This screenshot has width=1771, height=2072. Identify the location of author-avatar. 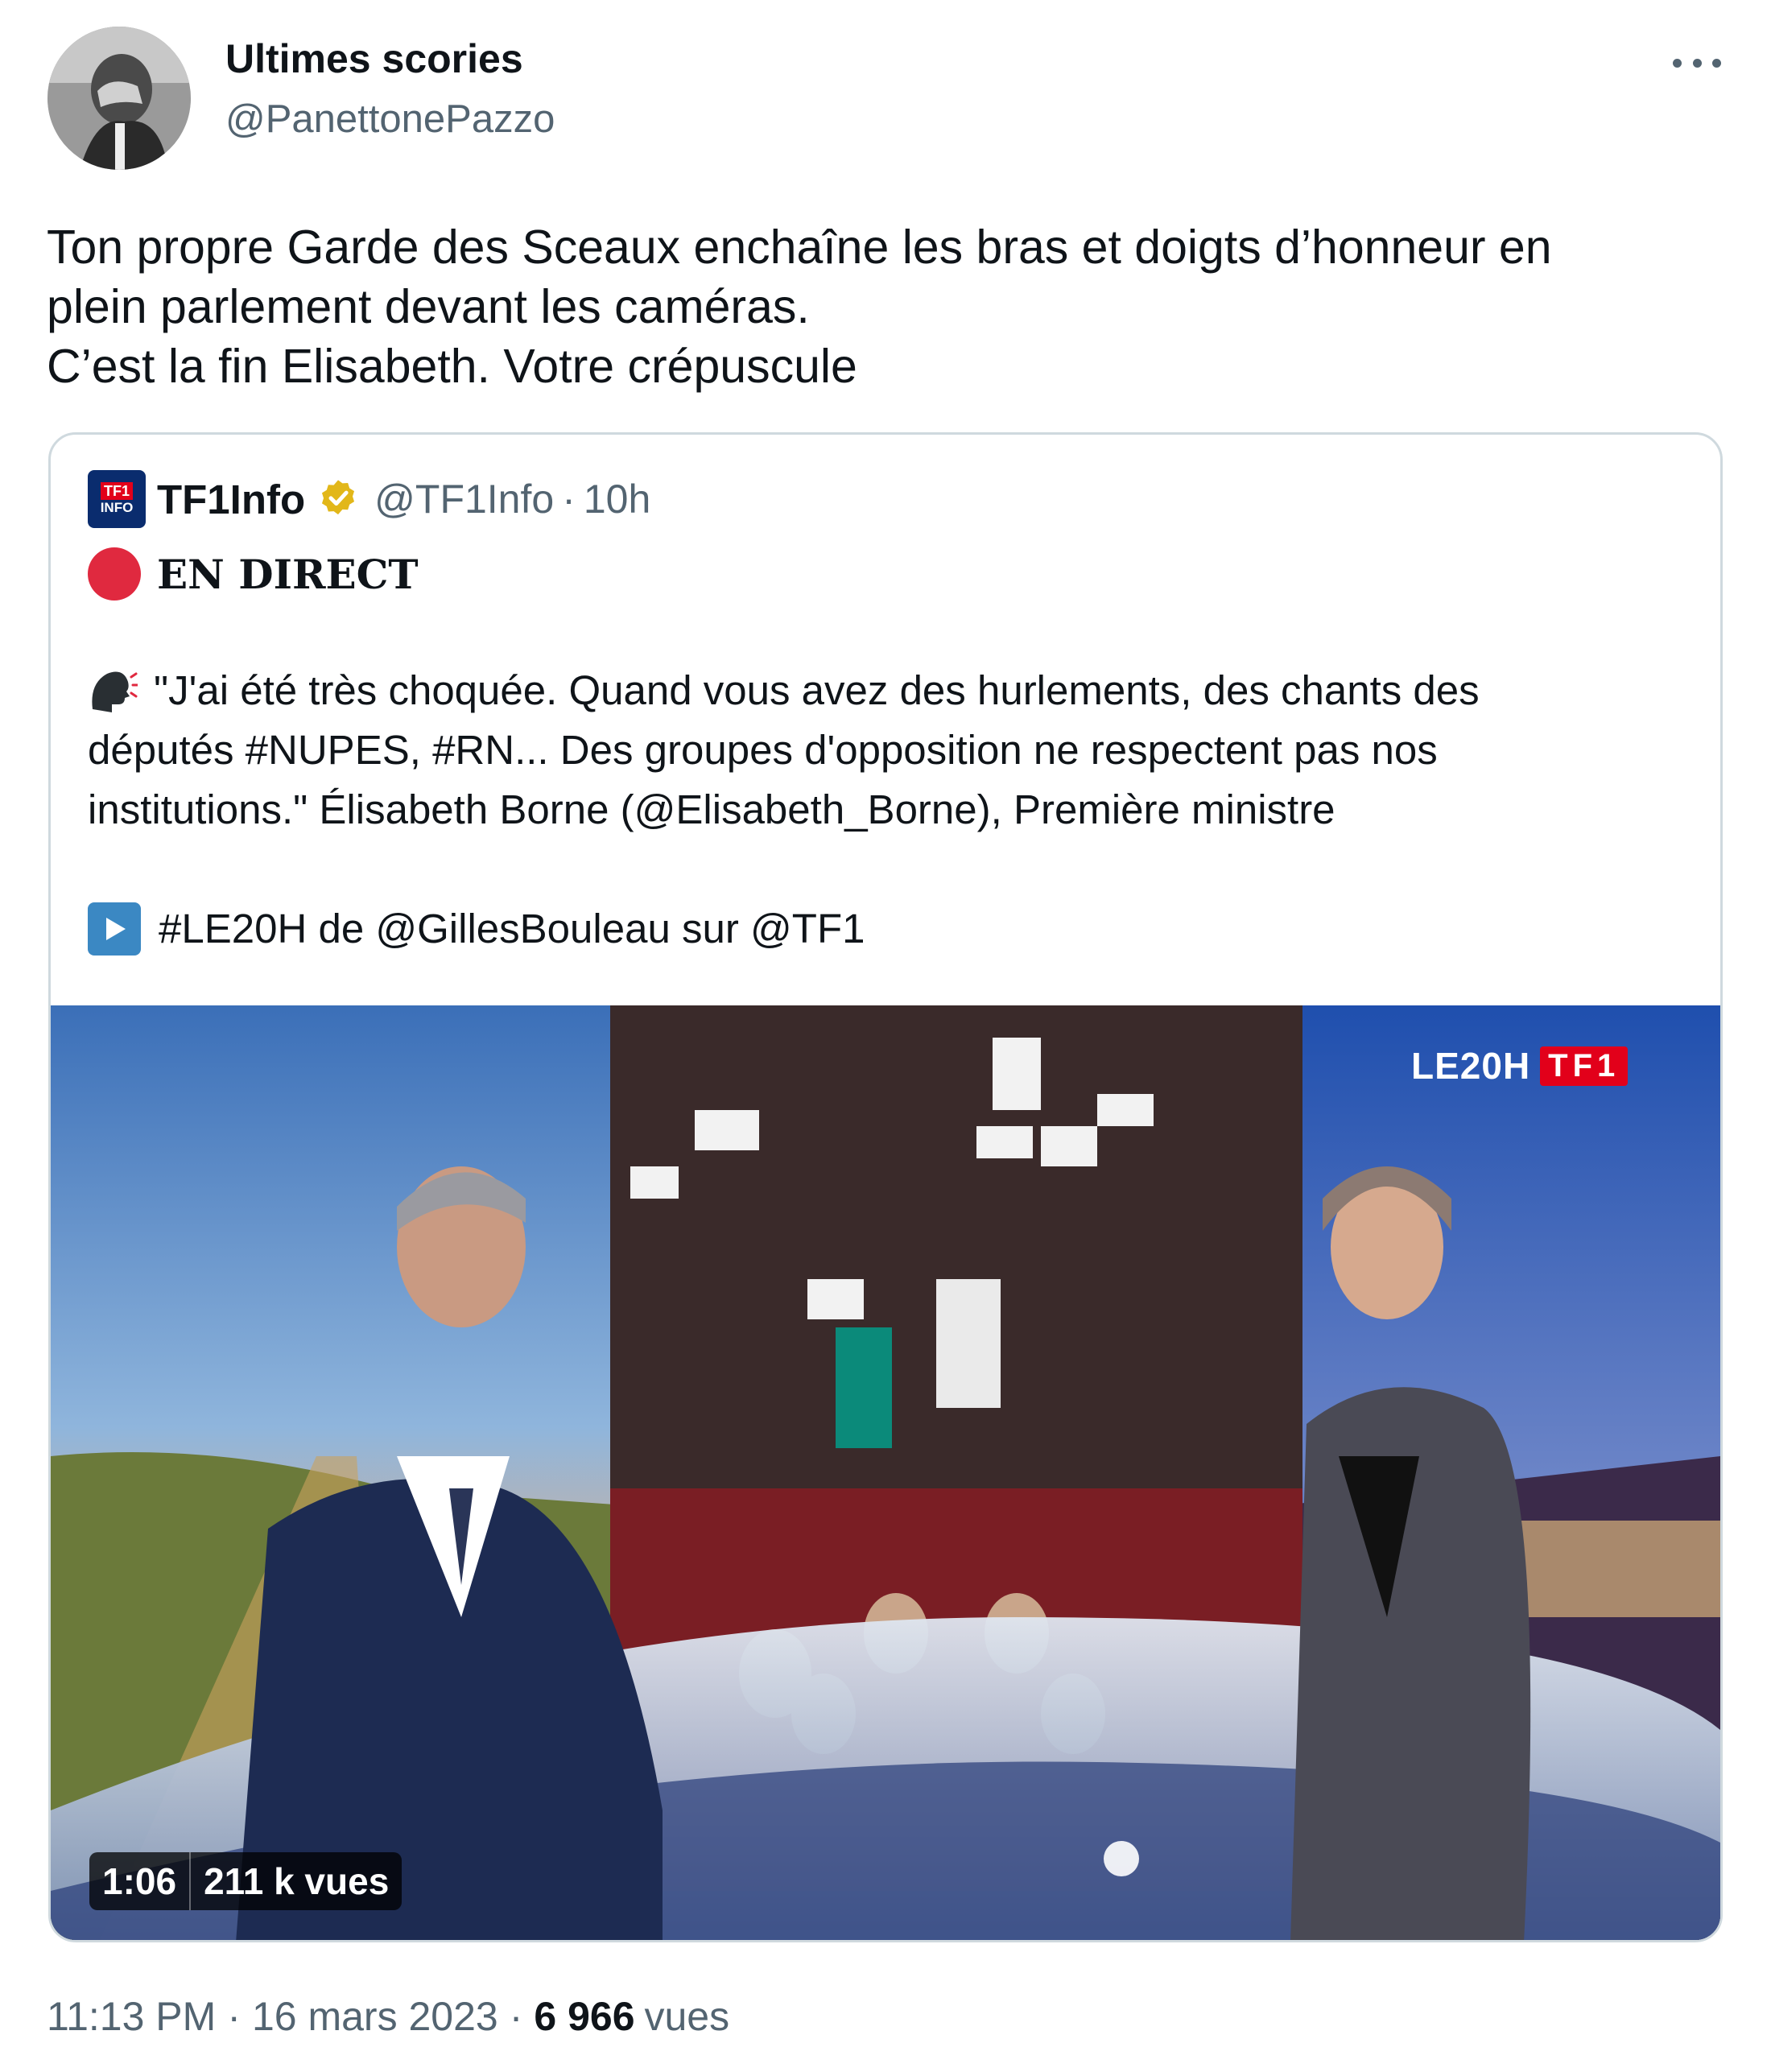
(119, 98).